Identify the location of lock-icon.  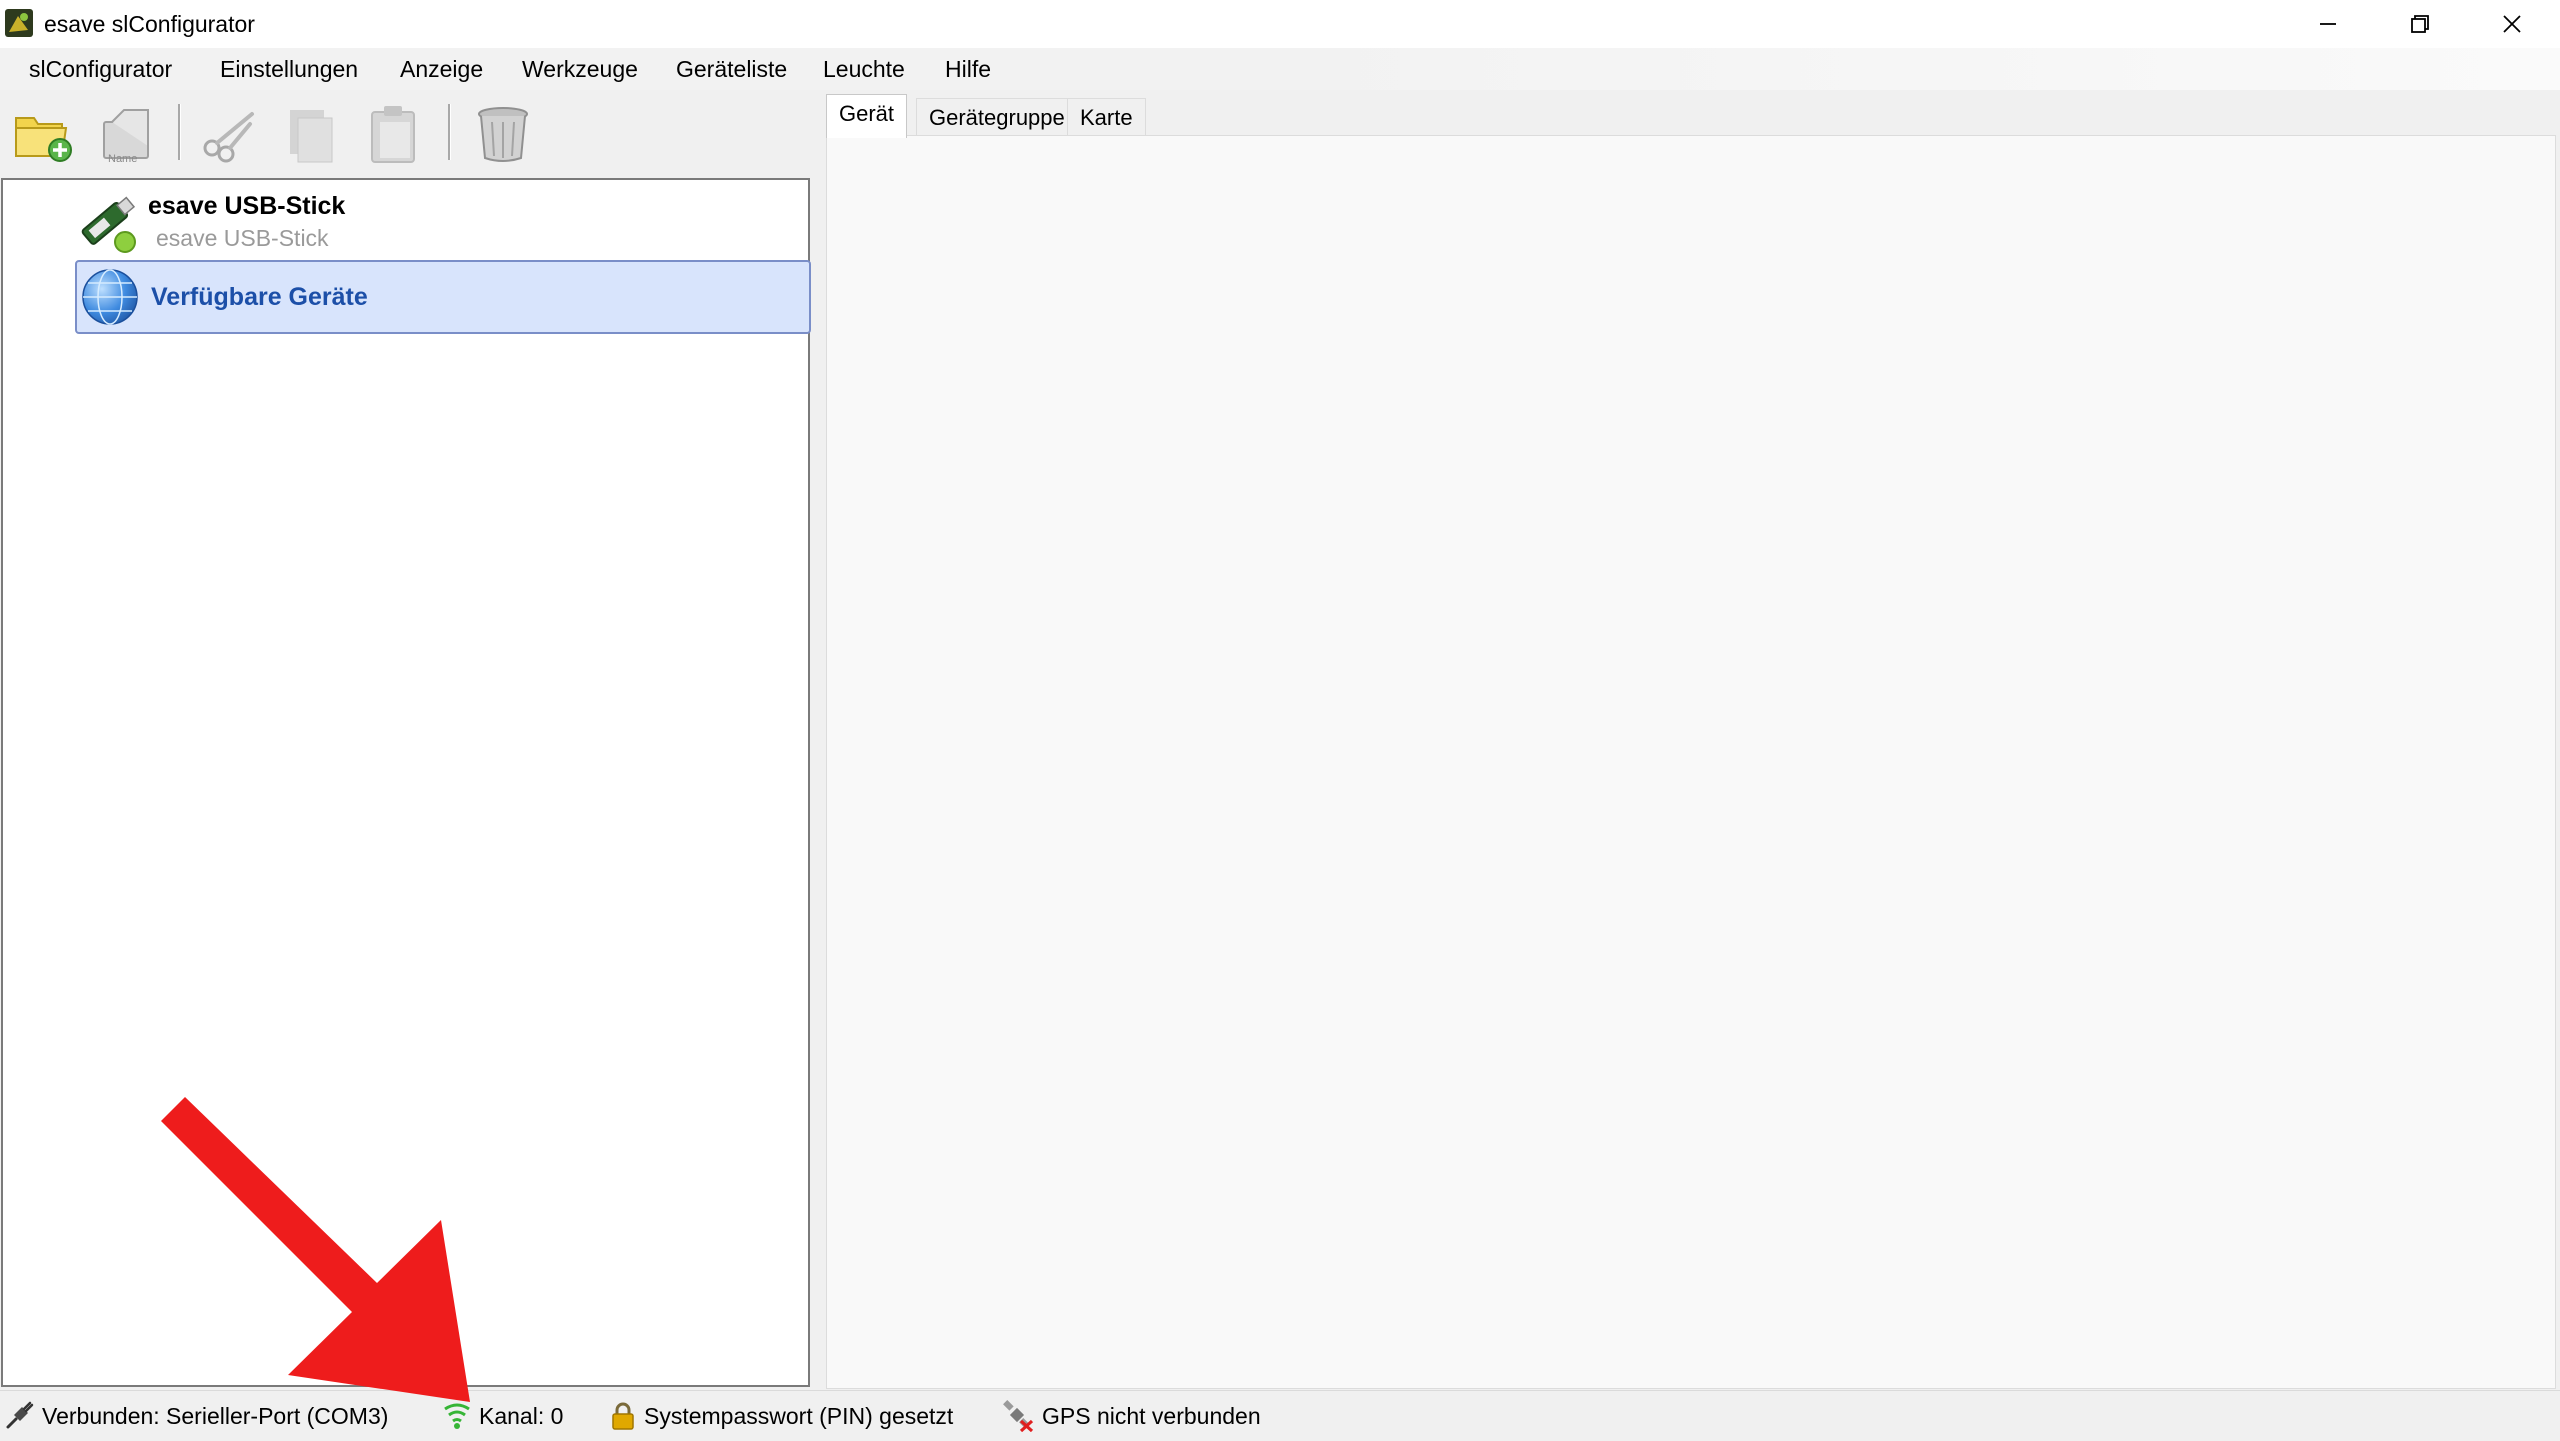
(623, 1416).